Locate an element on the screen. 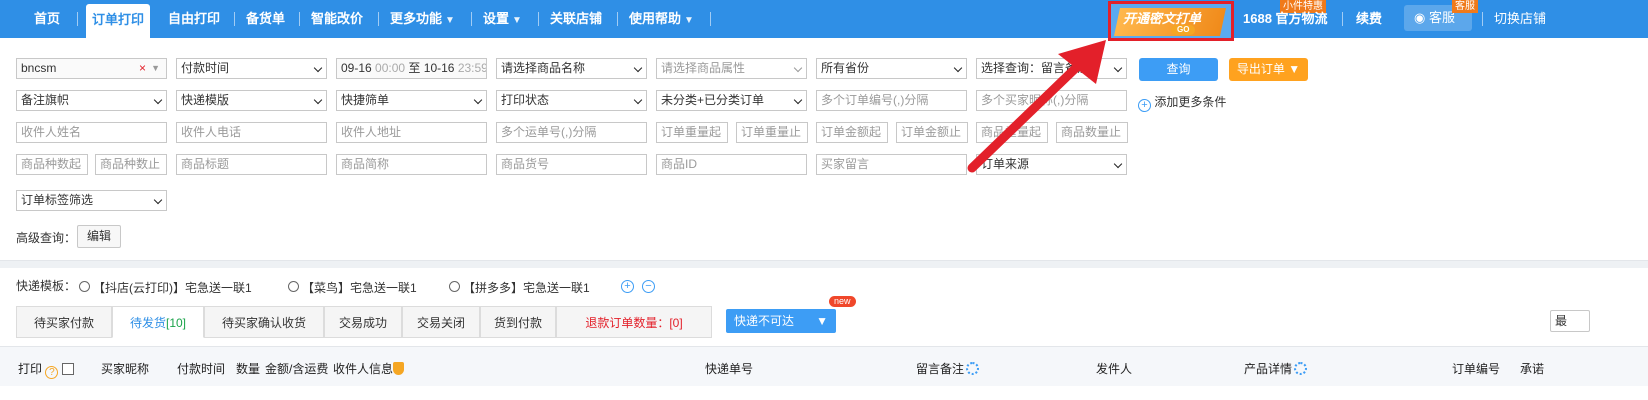  receiver-name-input: 收件人姓名 is located at coordinates (91, 132).